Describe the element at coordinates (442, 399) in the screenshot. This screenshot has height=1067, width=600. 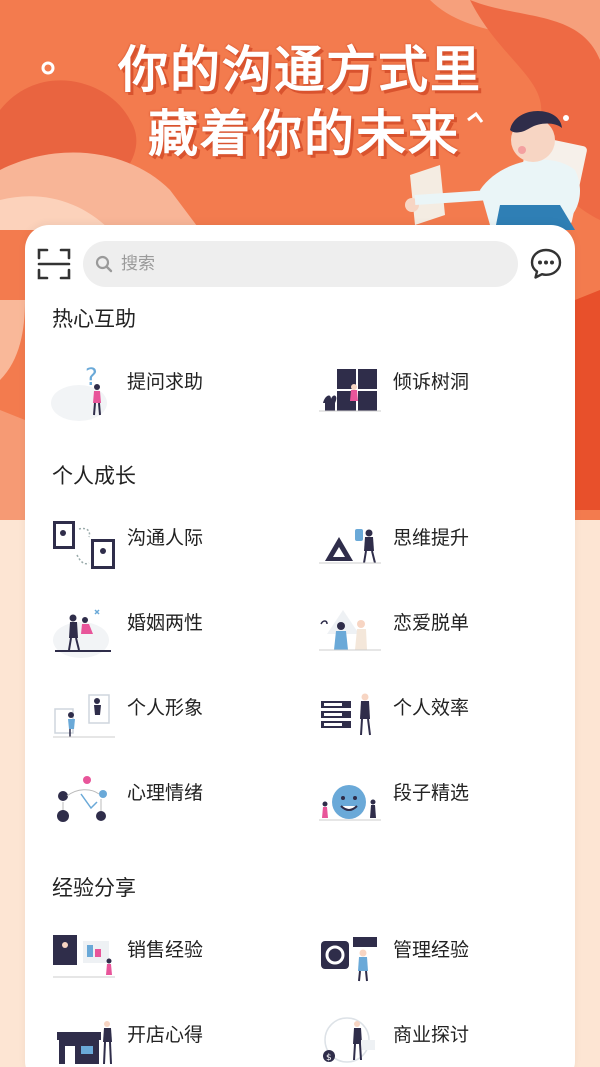
I see `category-vent-treehole: 倾诉树洞` at that location.